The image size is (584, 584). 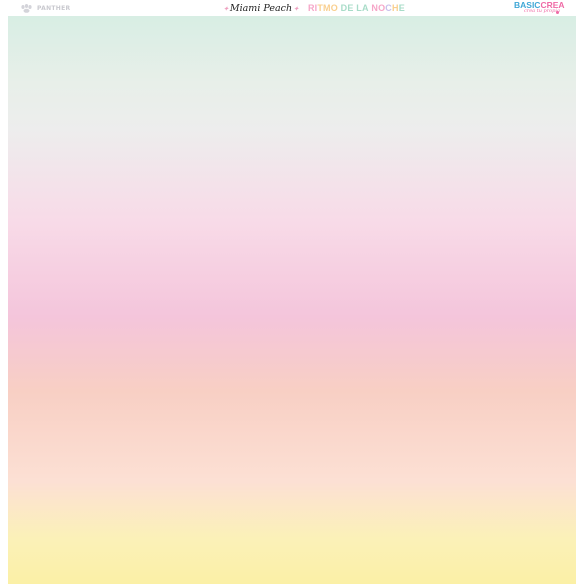 I want to click on collection-letter: H, so click(x=395, y=8).